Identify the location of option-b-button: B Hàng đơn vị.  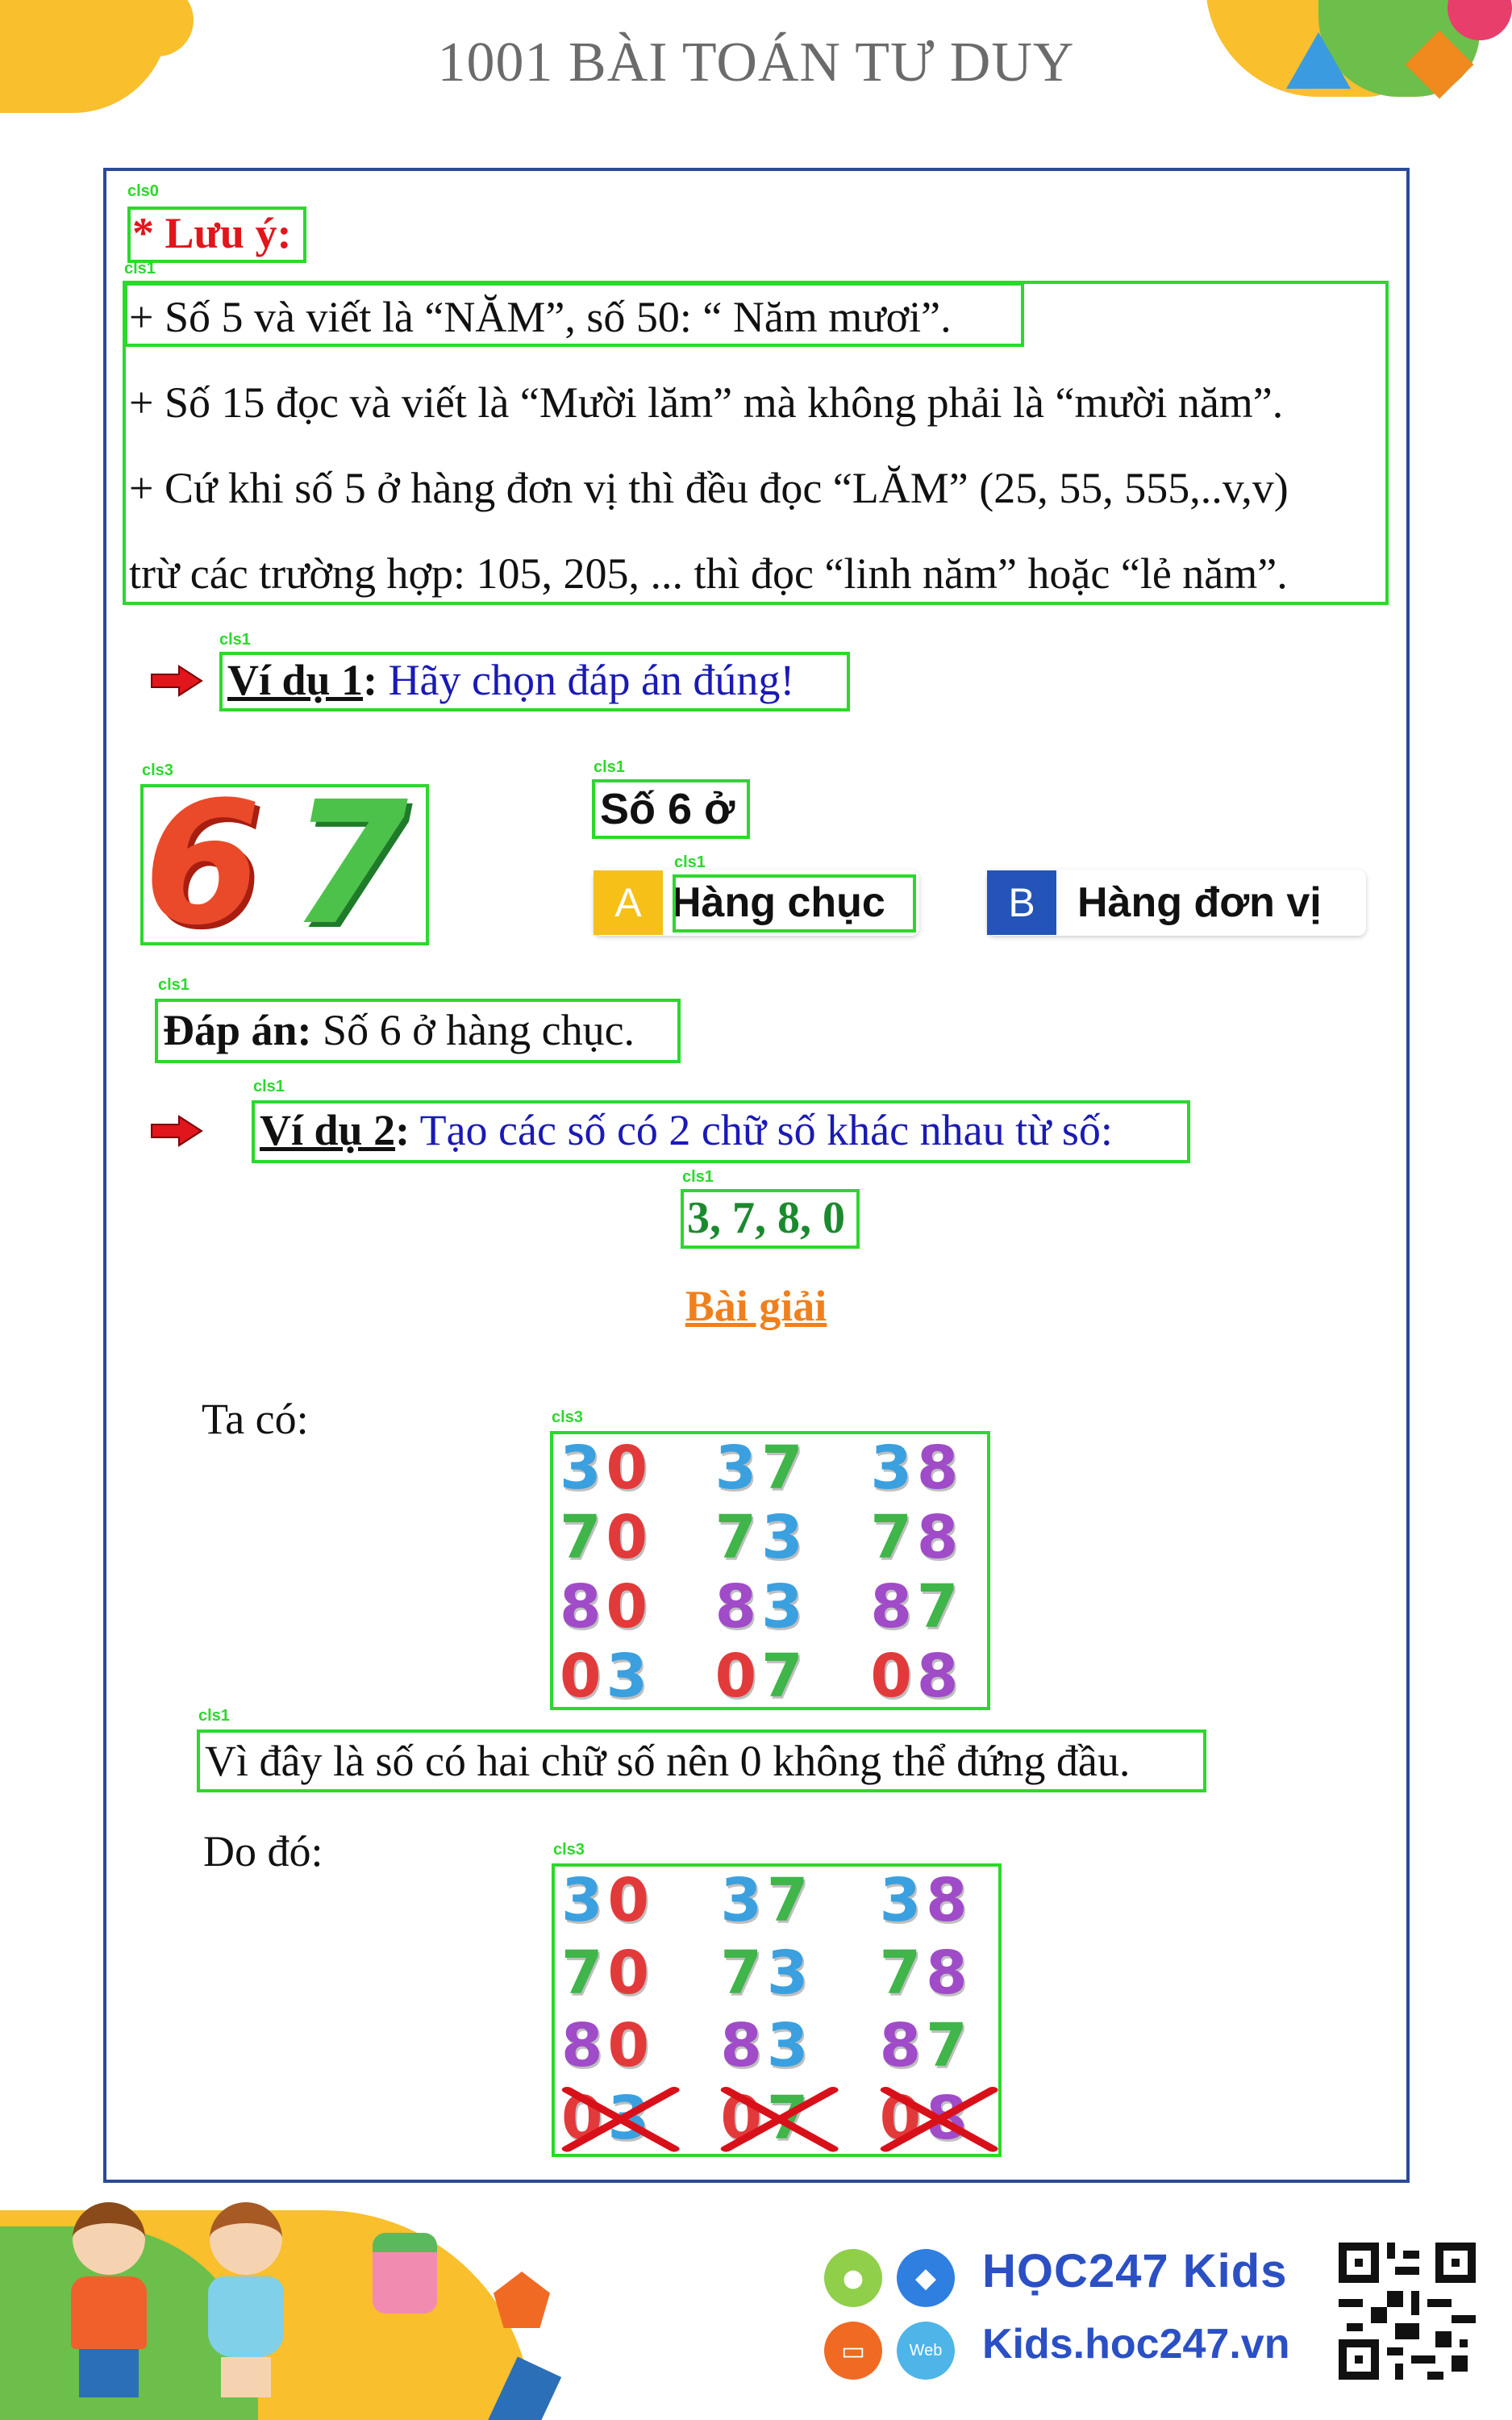
(1176, 903).